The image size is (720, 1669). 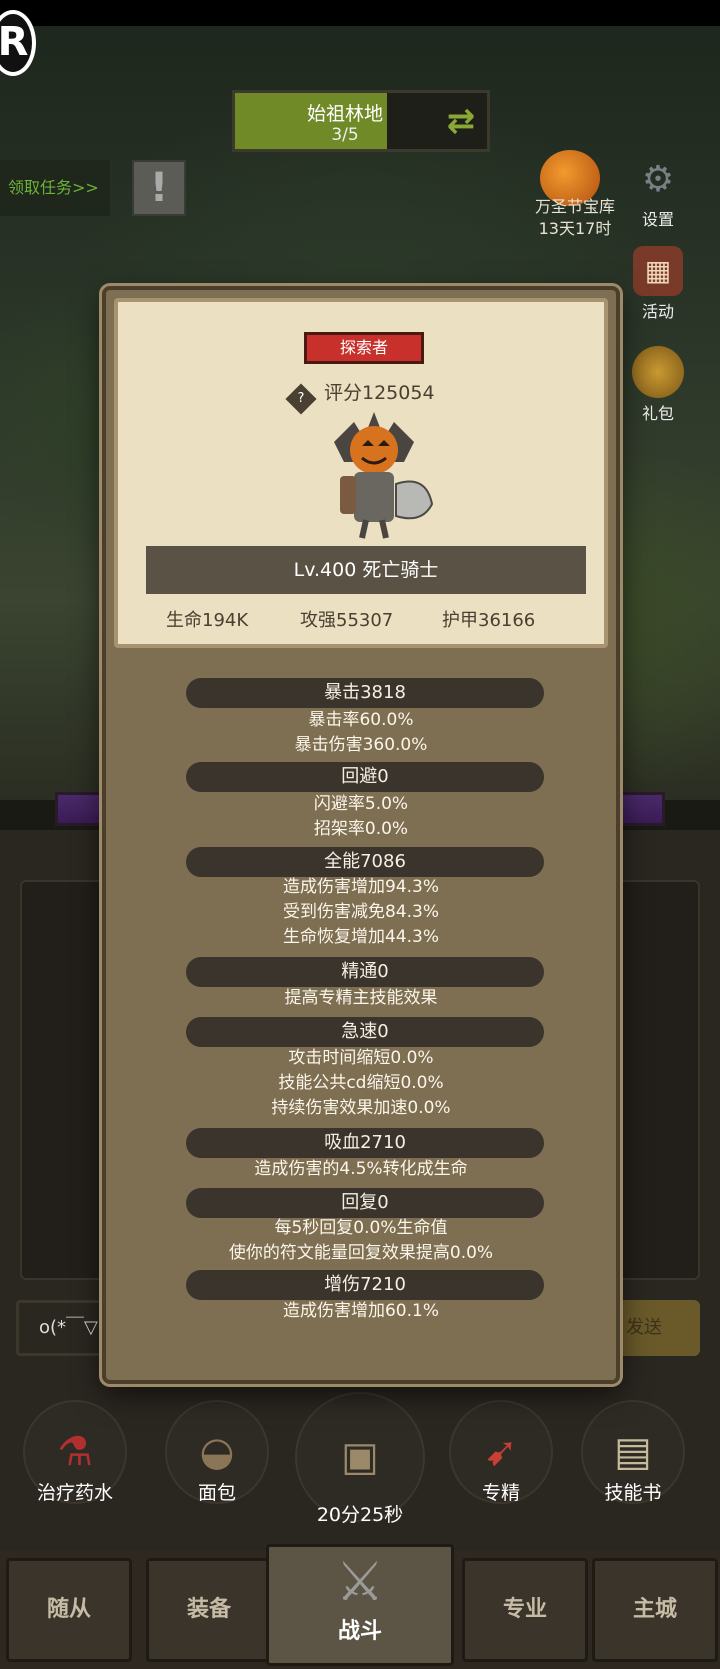 What do you see at coordinates (365, 693) in the screenshot?
I see `section-critical: 暴击3818` at bounding box center [365, 693].